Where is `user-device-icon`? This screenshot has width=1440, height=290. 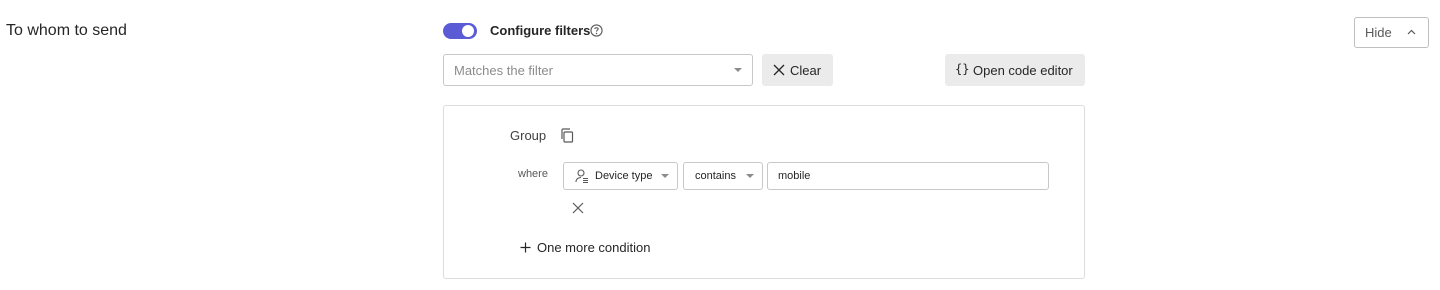 user-device-icon is located at coordinates (581, 176).